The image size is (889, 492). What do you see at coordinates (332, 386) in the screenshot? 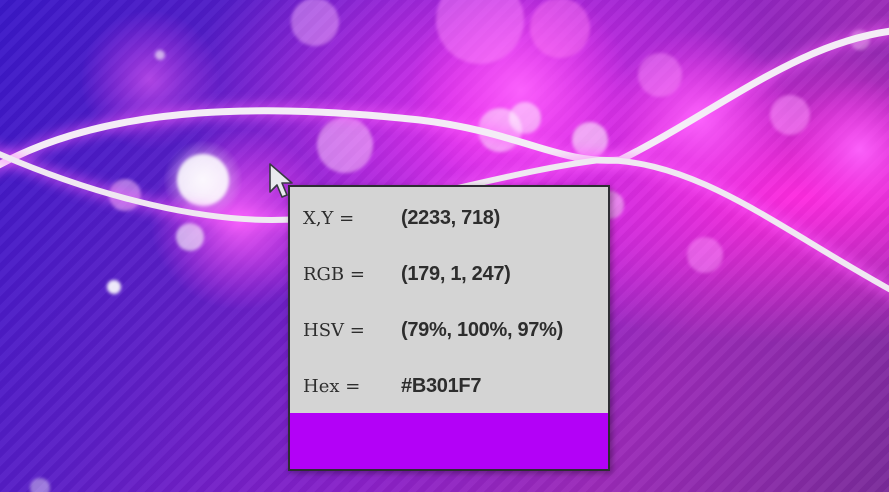
I see `hex-label: Hex =` at bounding box center [332, 386].